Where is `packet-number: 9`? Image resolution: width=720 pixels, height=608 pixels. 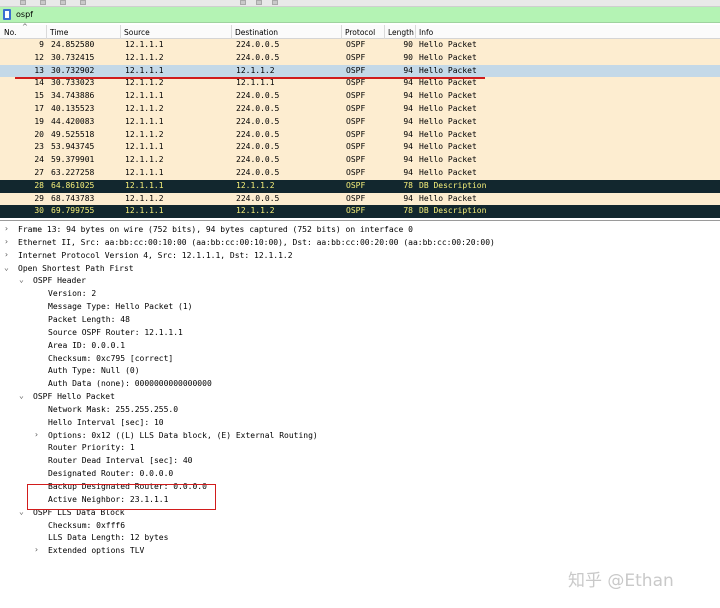 packet-number: 9 is located at coordinates (41, 44).